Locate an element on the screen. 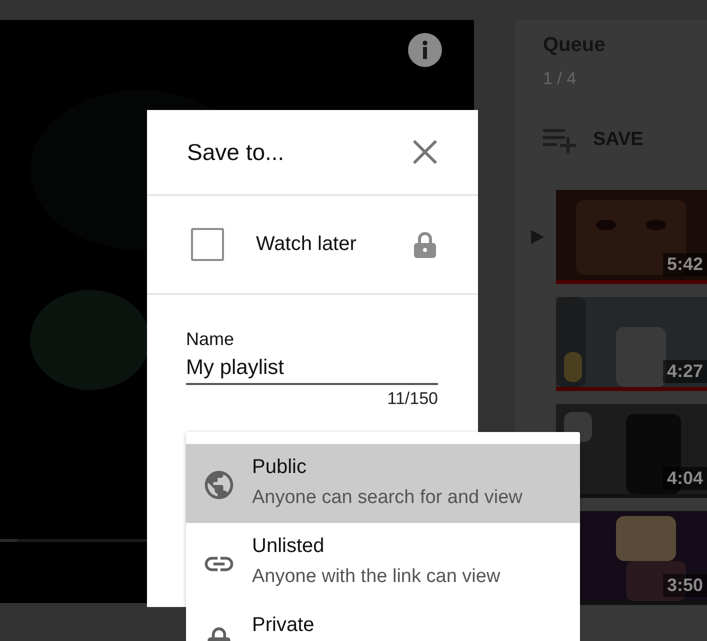 The width and height of the screenshot is (707, 641). info-icon is located at coordinates (425, 50).